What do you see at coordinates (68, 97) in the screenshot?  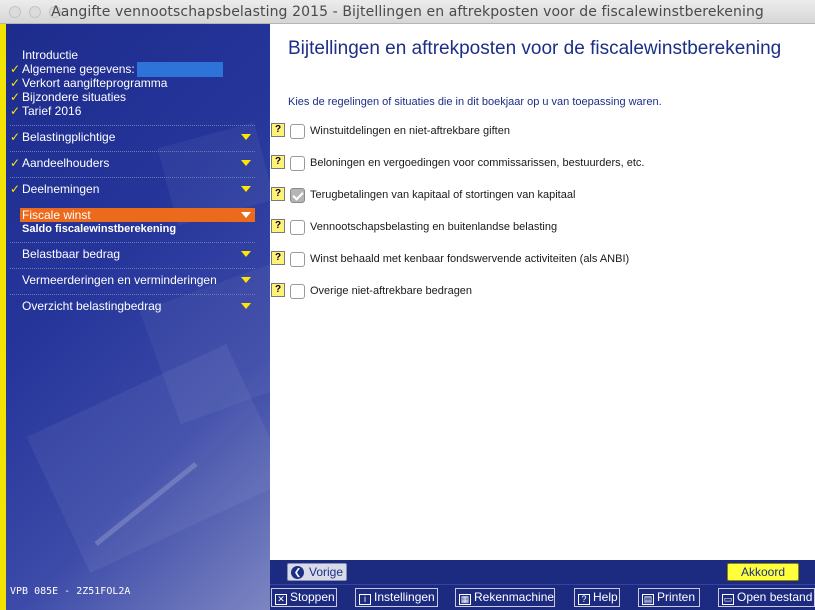 I see `sidebar-item-bijzondere-situaties: ✓ Bijzondere situaties` at bounding box center [68, 97].